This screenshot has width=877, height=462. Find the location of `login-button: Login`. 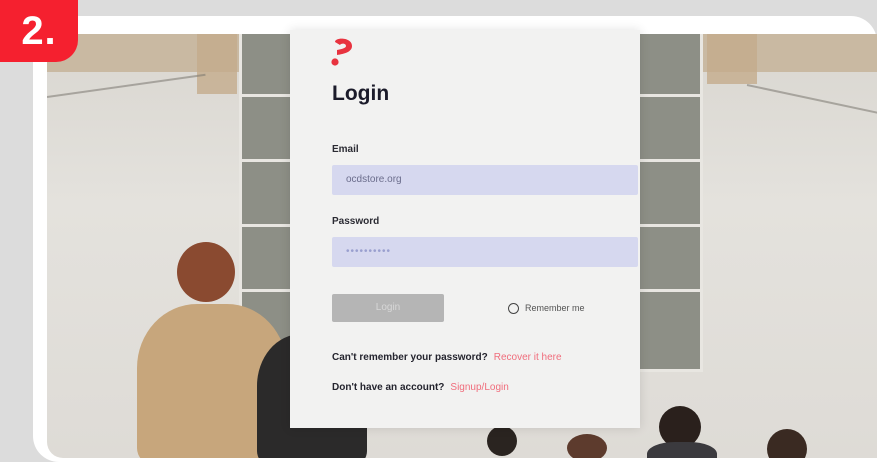

login-button: Login is located at coordinates (388, 308).